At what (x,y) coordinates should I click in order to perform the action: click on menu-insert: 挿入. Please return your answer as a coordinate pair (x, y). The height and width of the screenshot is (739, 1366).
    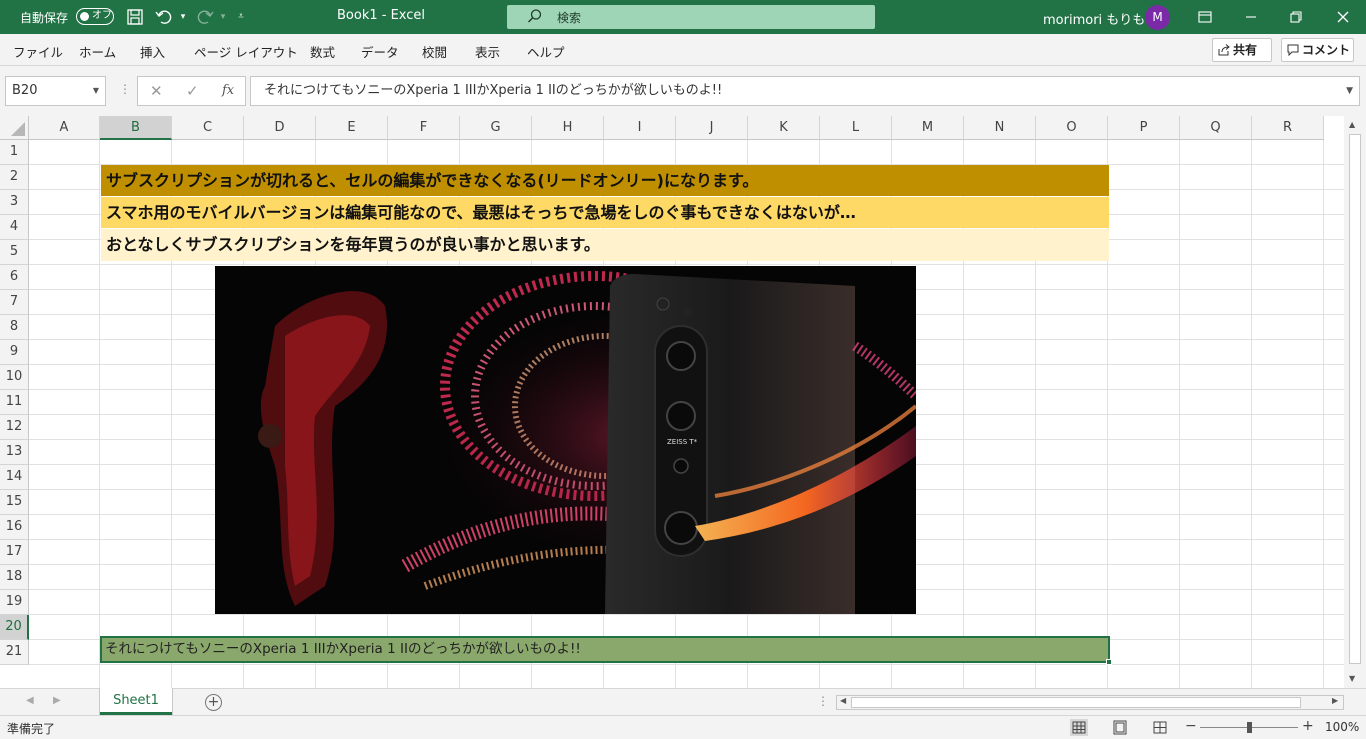
    Looking at the image, I should click on (152, 51).